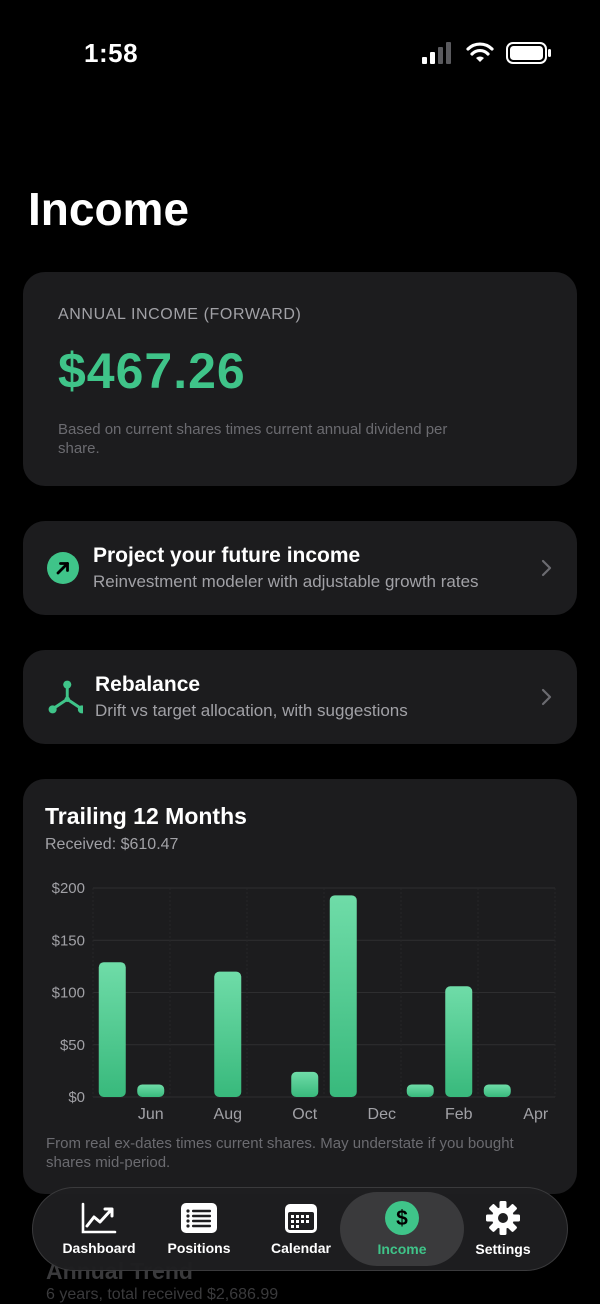  I want to click on tab-positions: Positions, so click(199, 1229).